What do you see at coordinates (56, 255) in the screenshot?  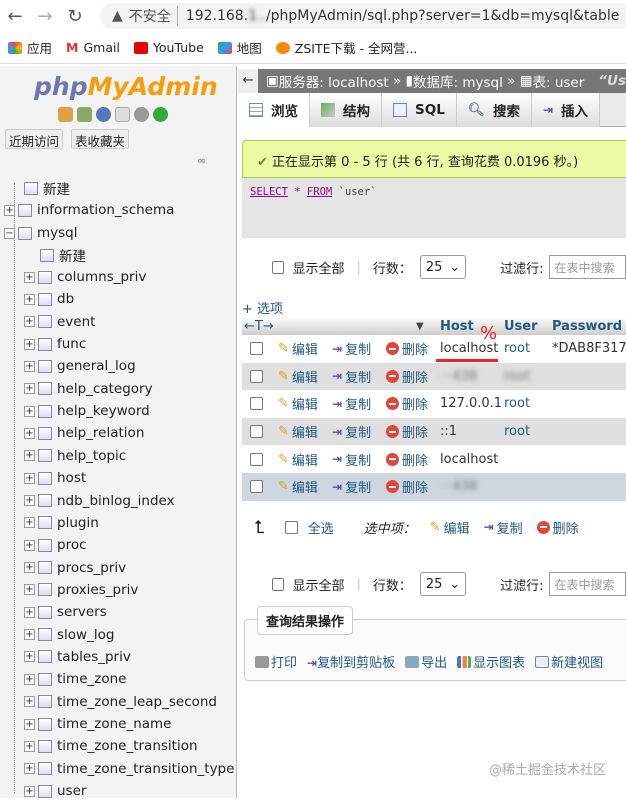 I see `tree-item-mysql-new: 新建` at bounding box center [56, 255].